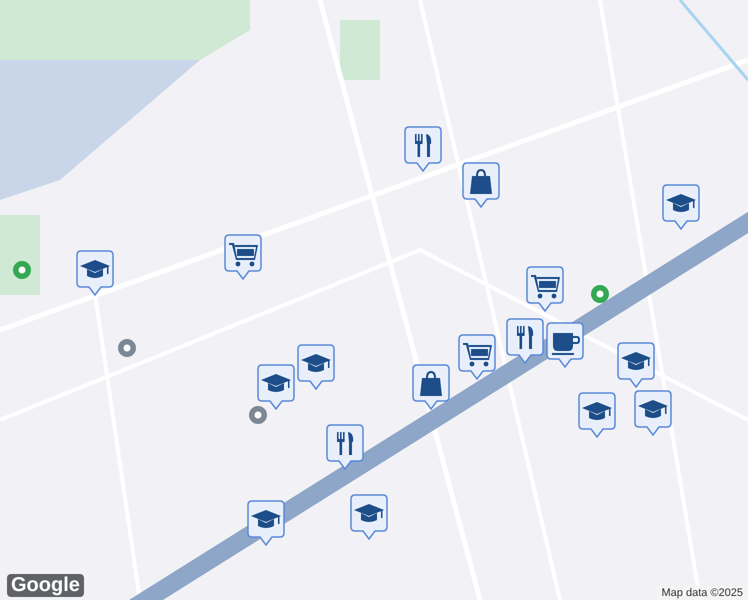  Describe the element at coordinates (566, 344) in the screenshot. I see `coffee-cup-icon` at that location.